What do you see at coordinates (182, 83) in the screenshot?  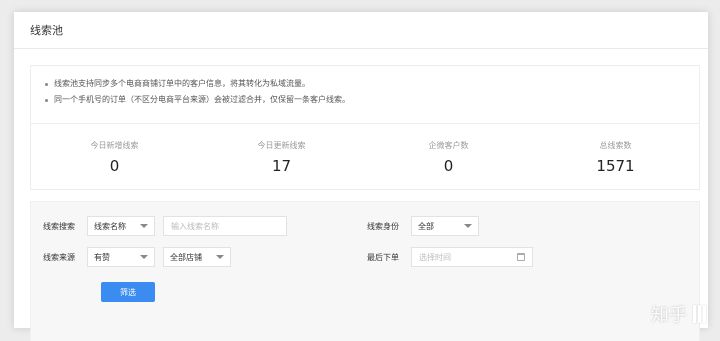 I see `notice-text: 线索池支持同步多个电商商铺订单中的客户信息，将其转化为私域流量。` at bounding box center [182, 83].